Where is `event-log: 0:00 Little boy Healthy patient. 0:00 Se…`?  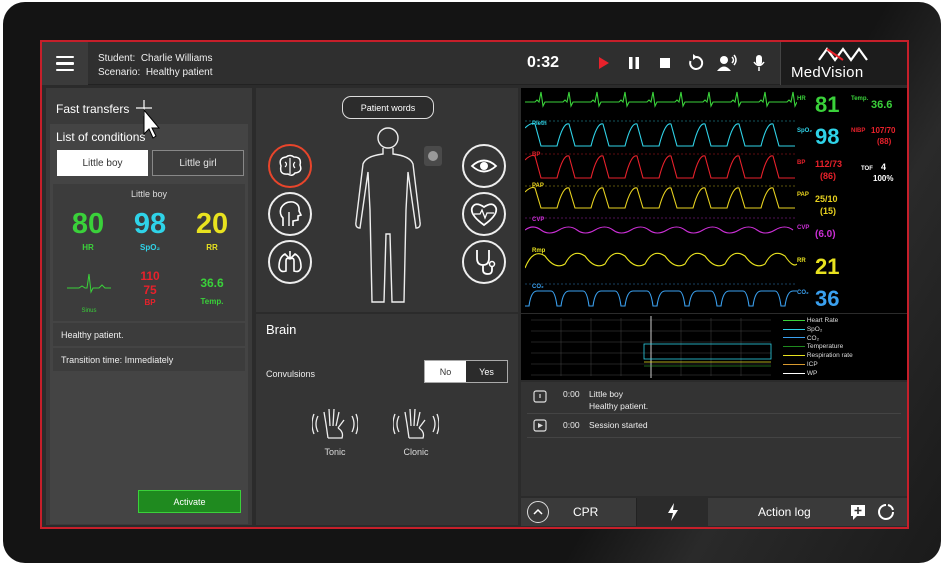
event-log: 0:00 Little boy Healthy patient. 0:00 Se… is located at coordinates (714, 439).